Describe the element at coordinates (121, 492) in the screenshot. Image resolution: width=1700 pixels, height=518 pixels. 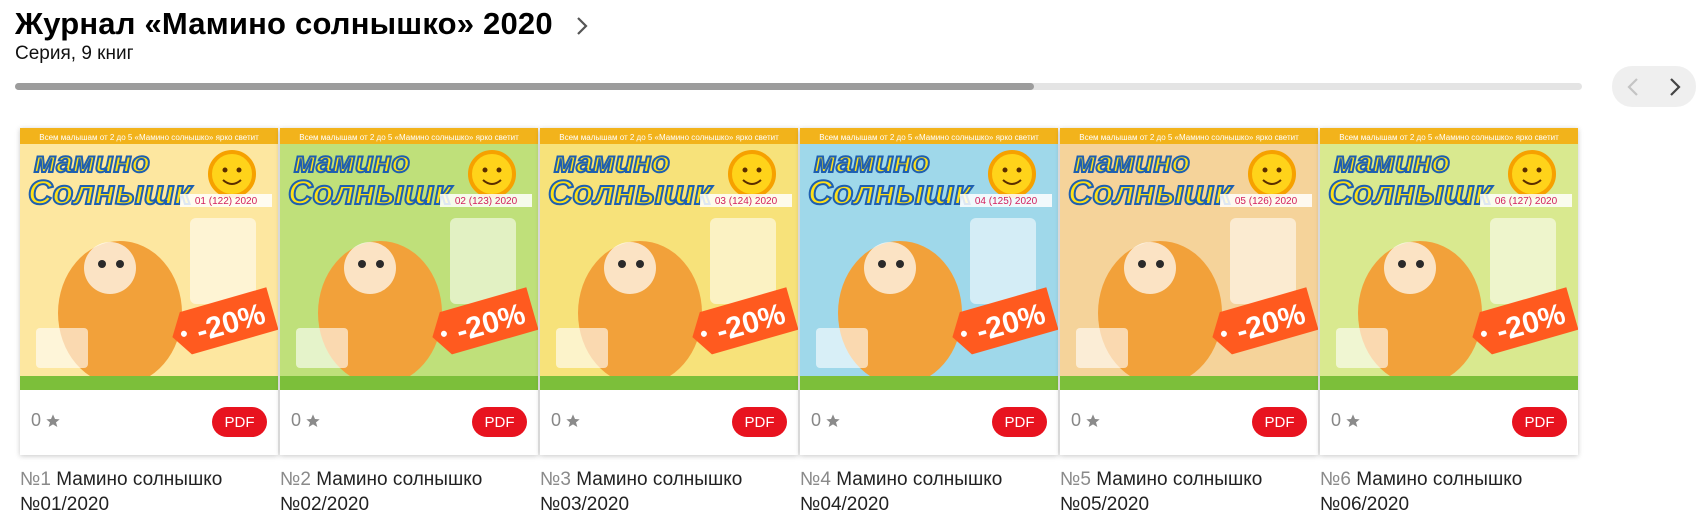
I see `book-name: Мамино солнышко №01/2020` at that location.